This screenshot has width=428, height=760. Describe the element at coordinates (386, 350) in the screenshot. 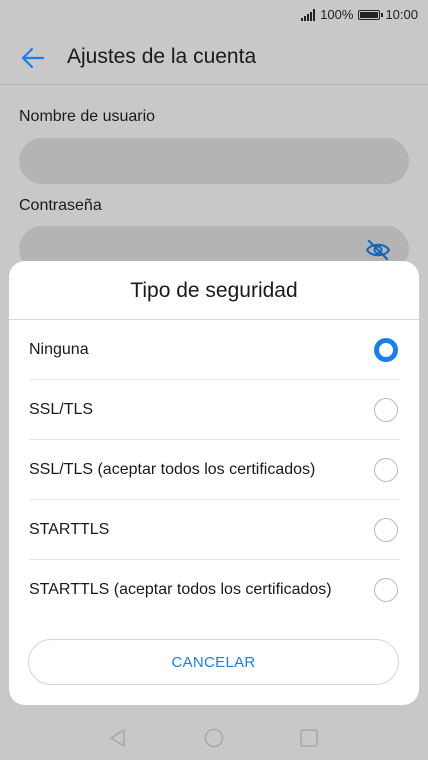

I see `radio-button-selected` at that location.